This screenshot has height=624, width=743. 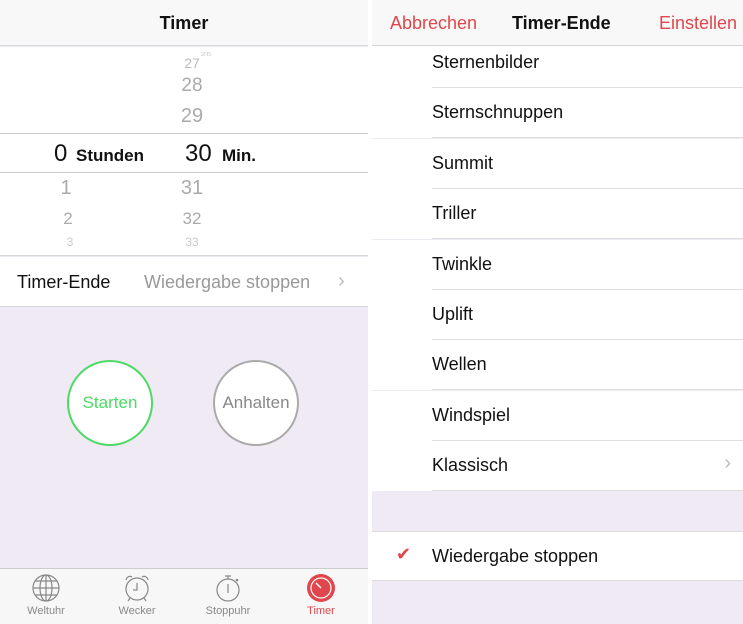 I want to click on tab-label: Stoppuhr, so click(x=228, y=611).